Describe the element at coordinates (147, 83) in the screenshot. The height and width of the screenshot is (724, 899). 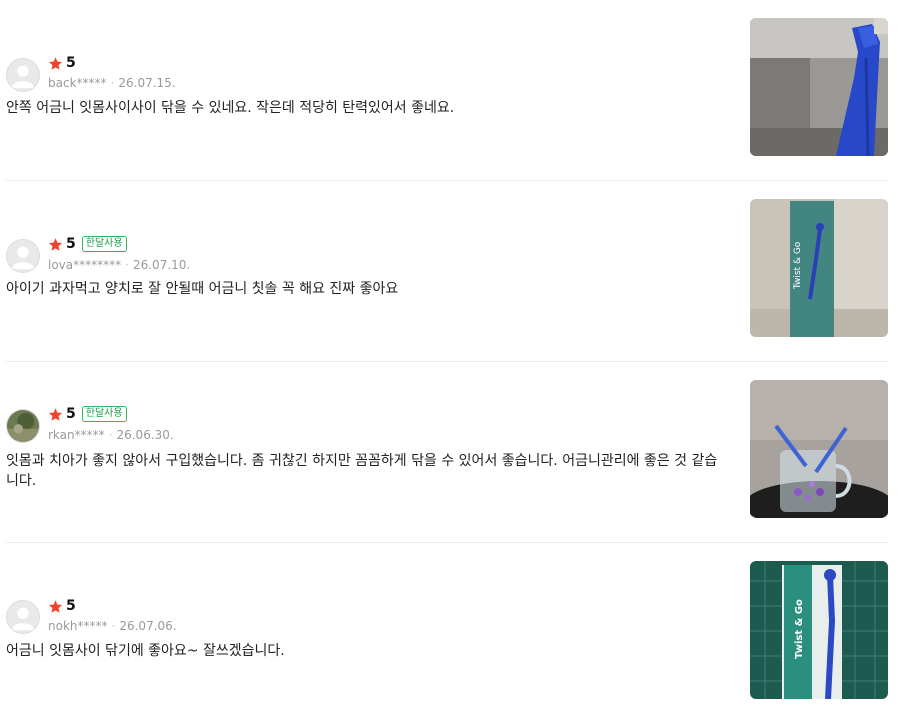
I see `review-date: 26.07.15.` at that location.